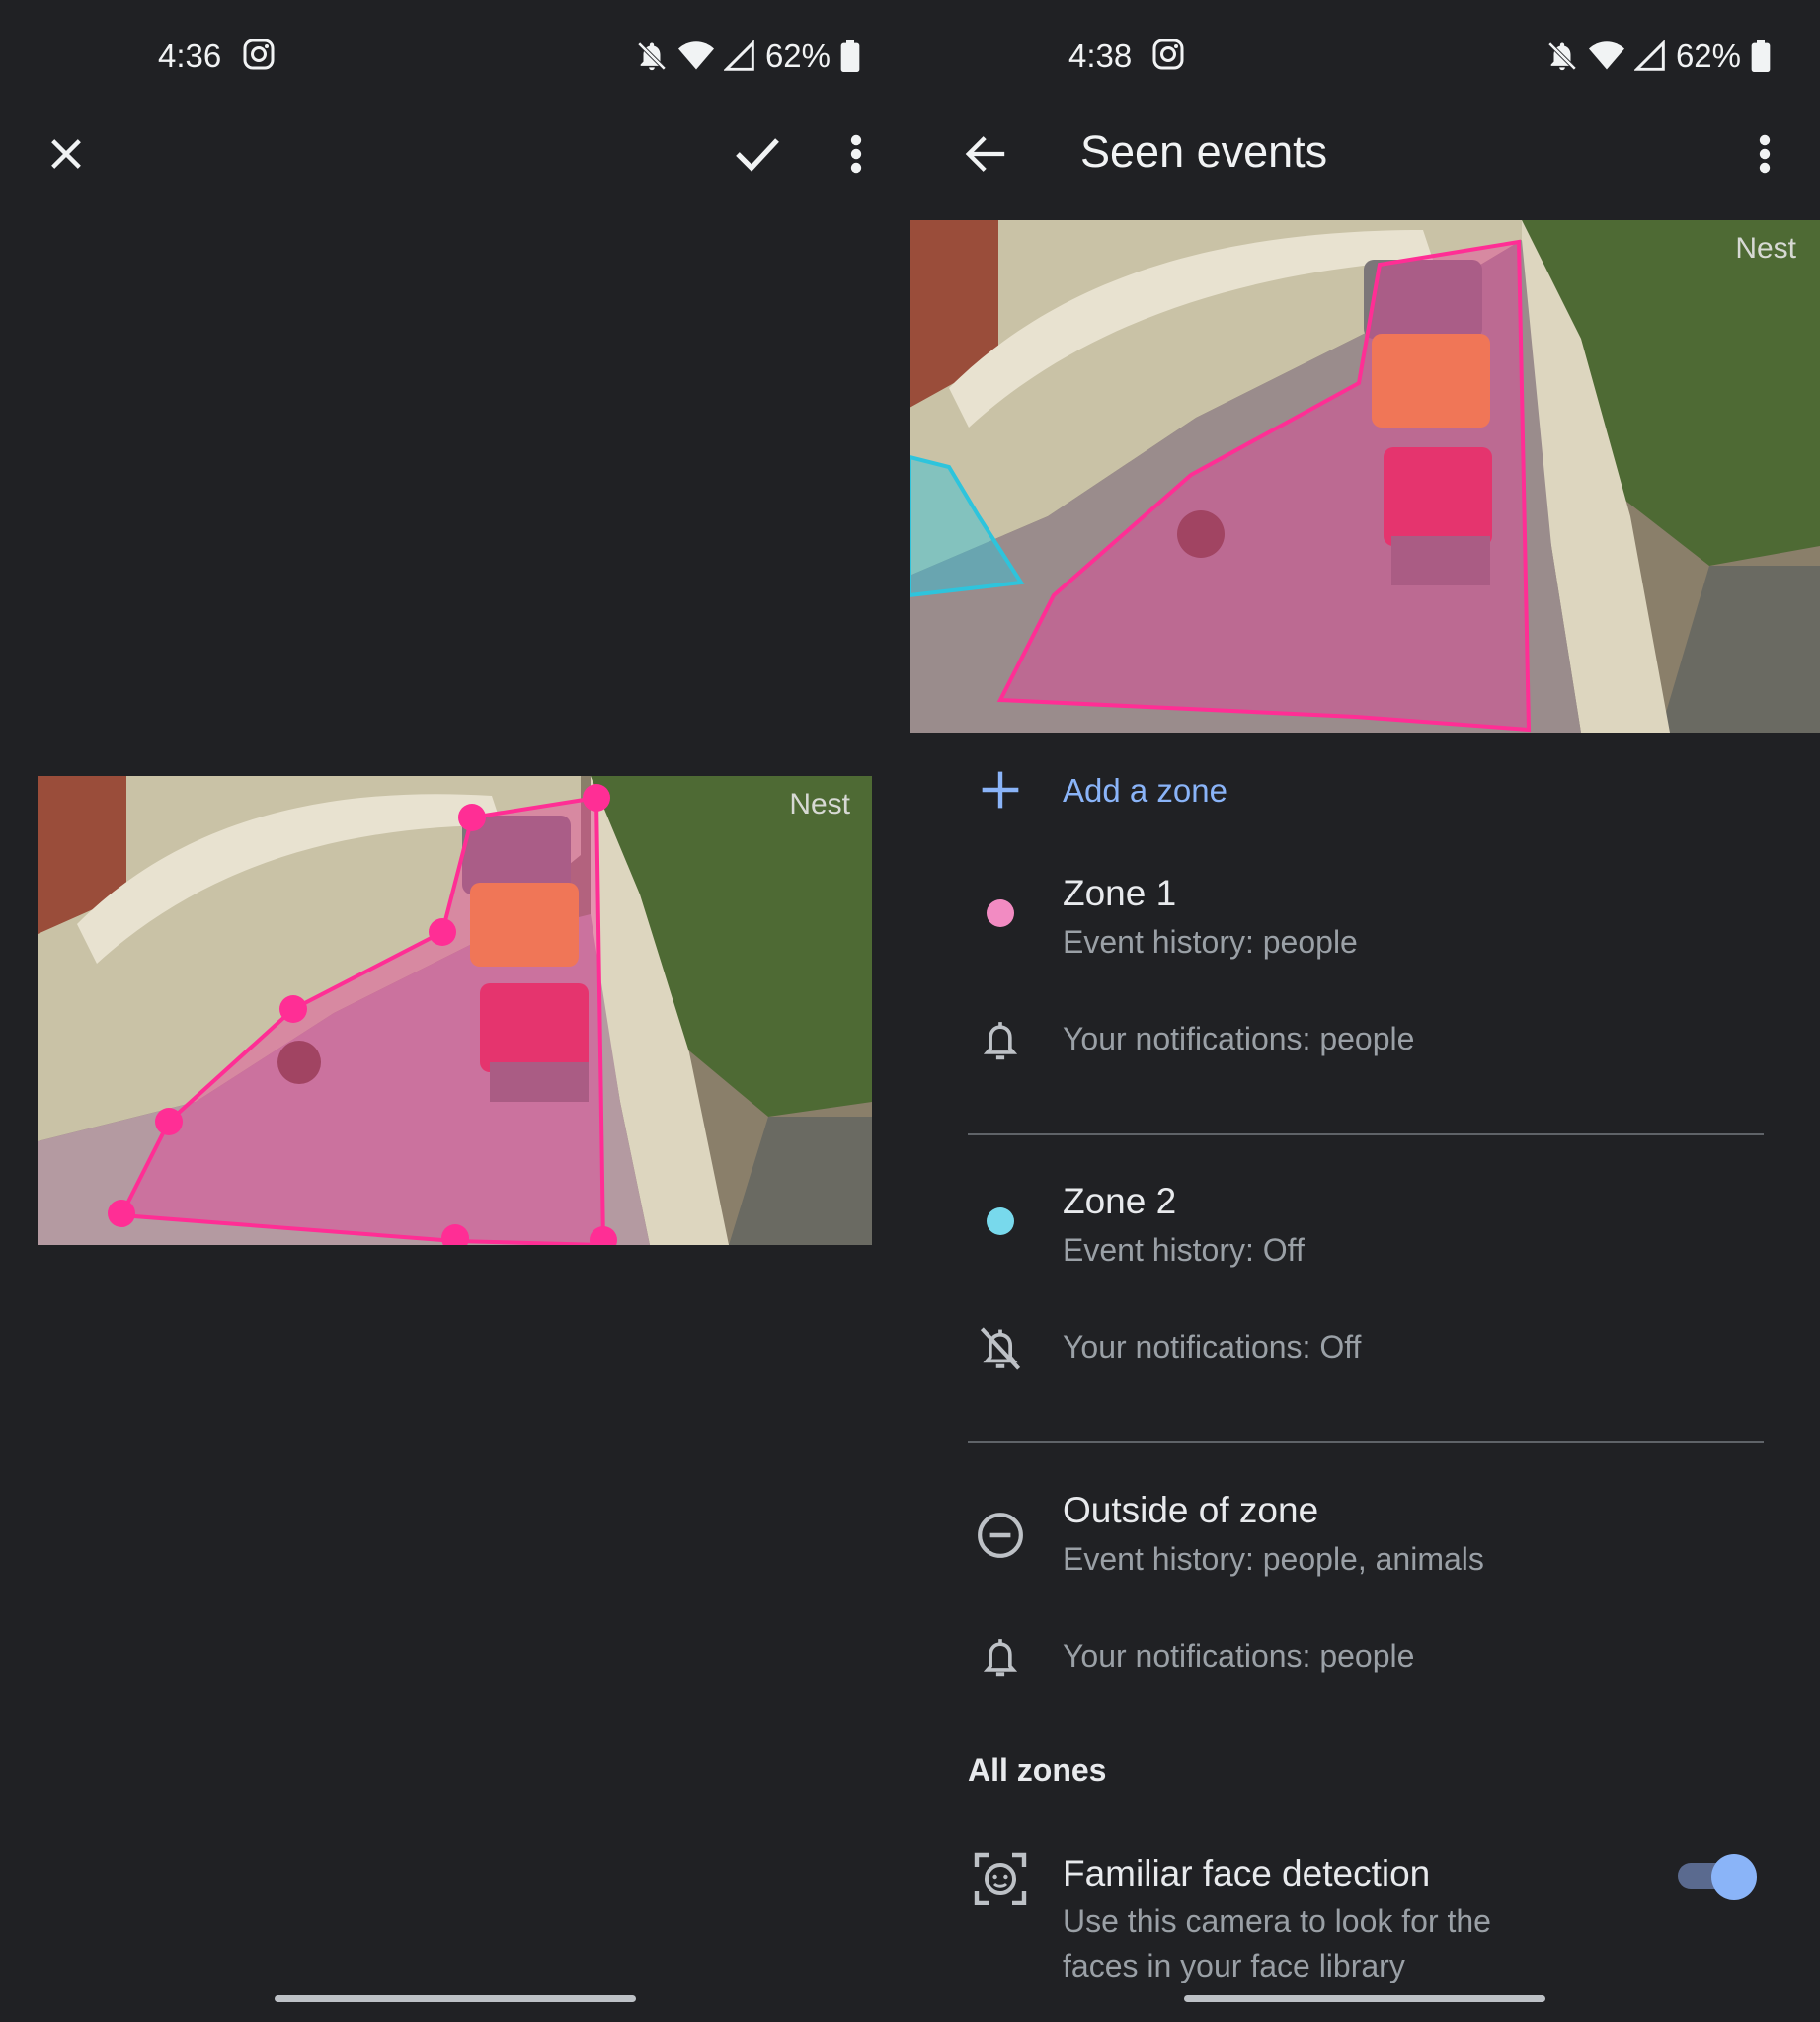  I want to click on zone-1-notifications: Your notifications: people, so click(1365, 1041).